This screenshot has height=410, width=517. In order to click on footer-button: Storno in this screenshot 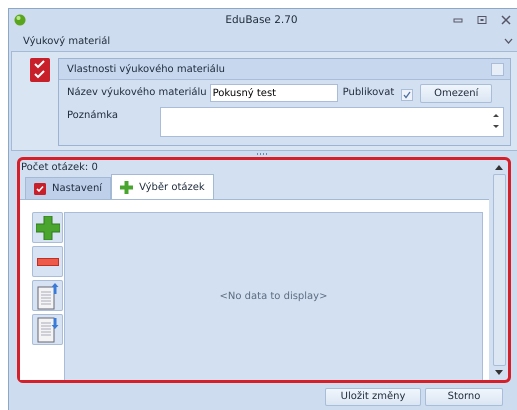, I will do `click(464, 397)`.